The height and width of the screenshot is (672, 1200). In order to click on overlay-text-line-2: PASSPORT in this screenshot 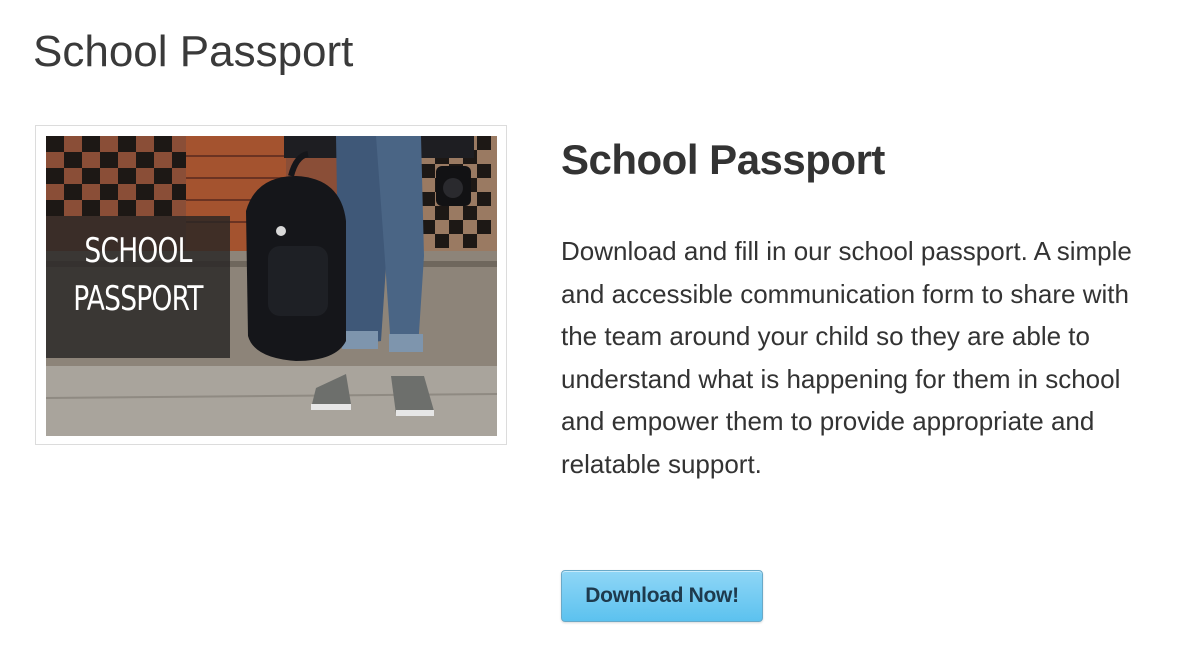, I will do `click(138, 299)`.